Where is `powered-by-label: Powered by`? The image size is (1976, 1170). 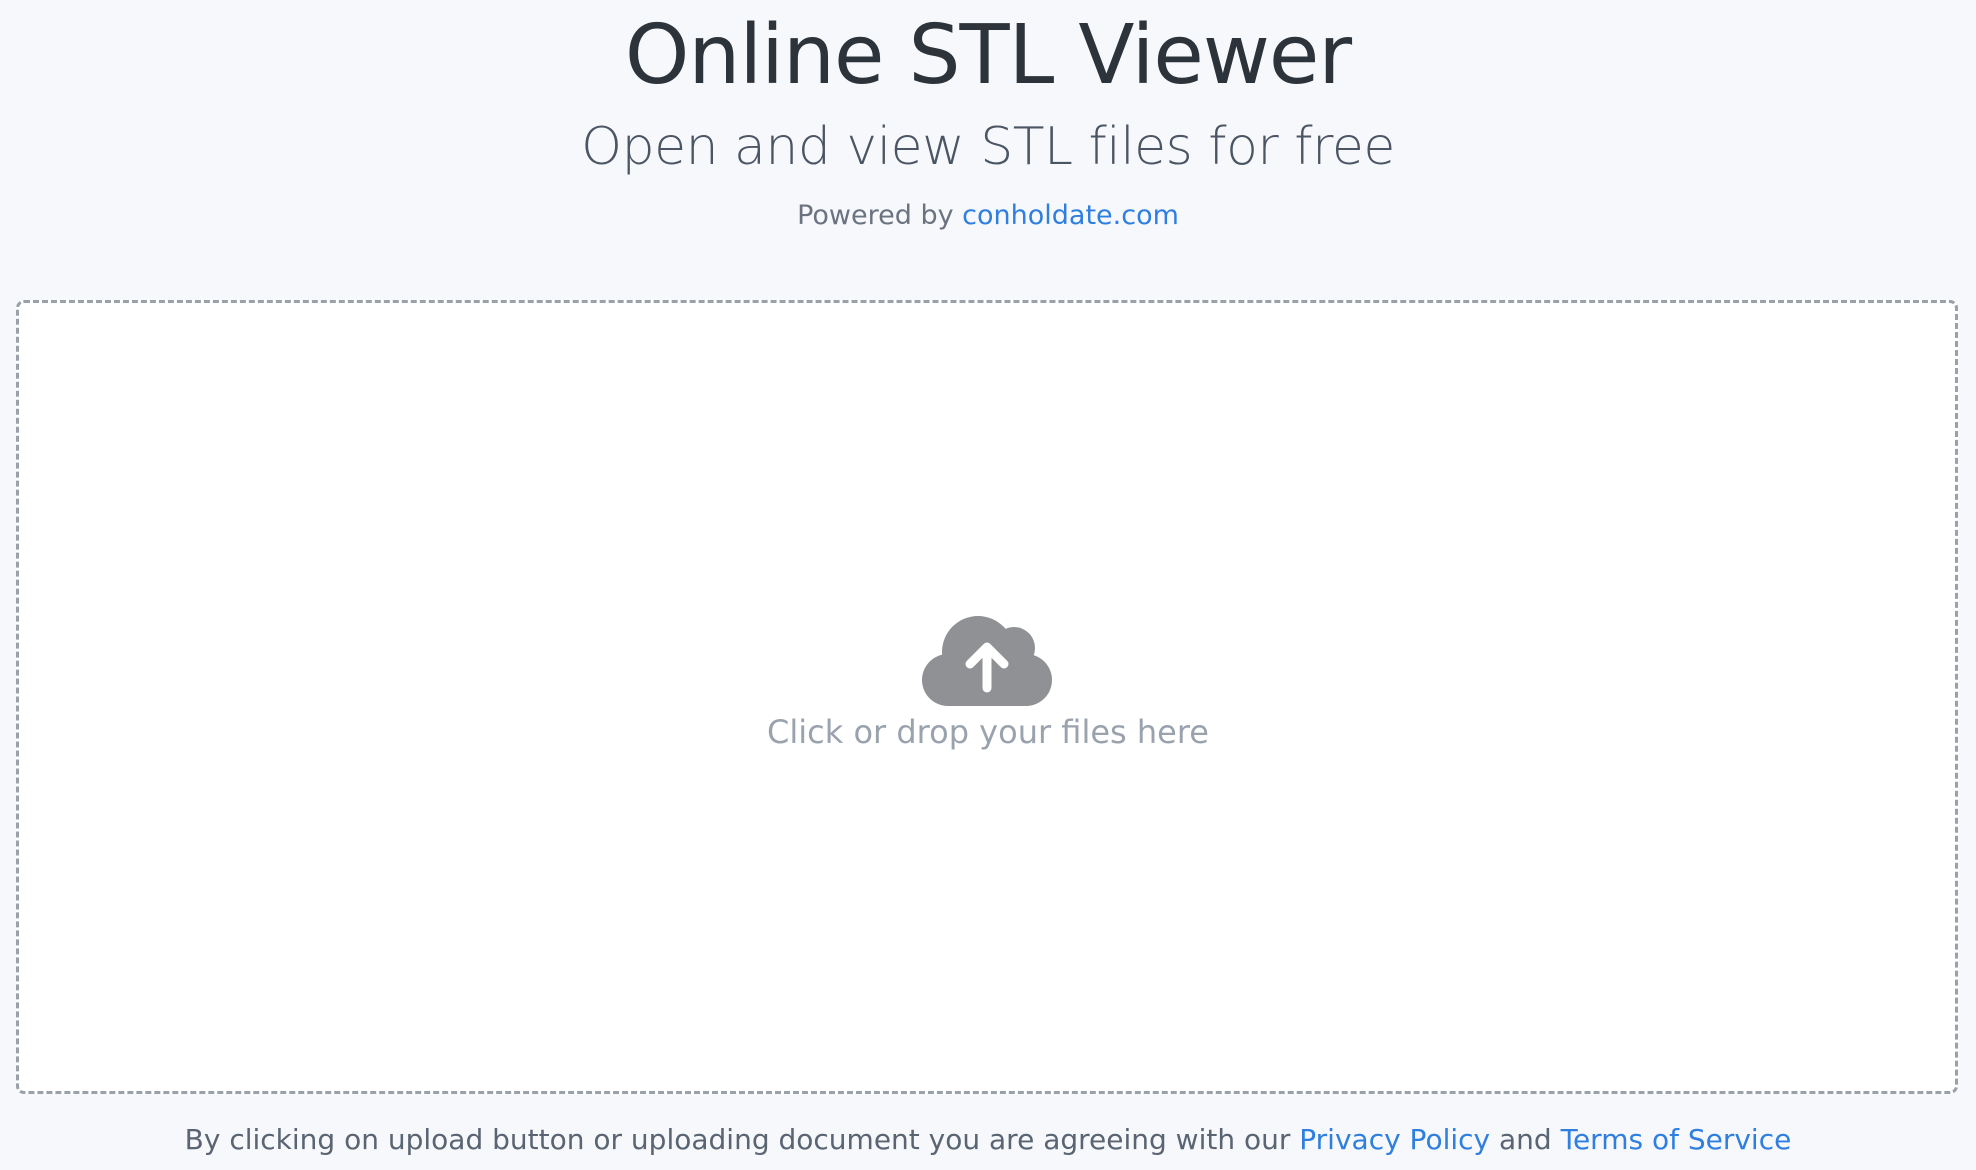
powered-by-label: Powered by is located at coordinates (875, 215).